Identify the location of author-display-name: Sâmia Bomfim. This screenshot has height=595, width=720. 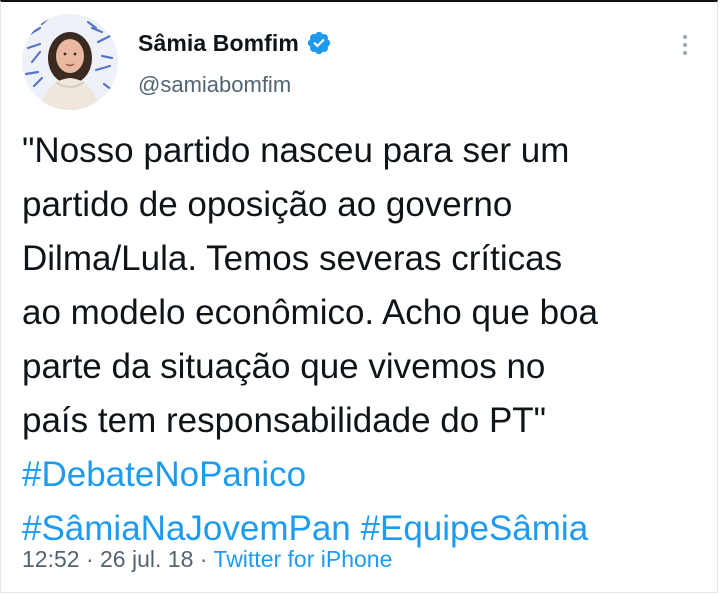
(218, 43).